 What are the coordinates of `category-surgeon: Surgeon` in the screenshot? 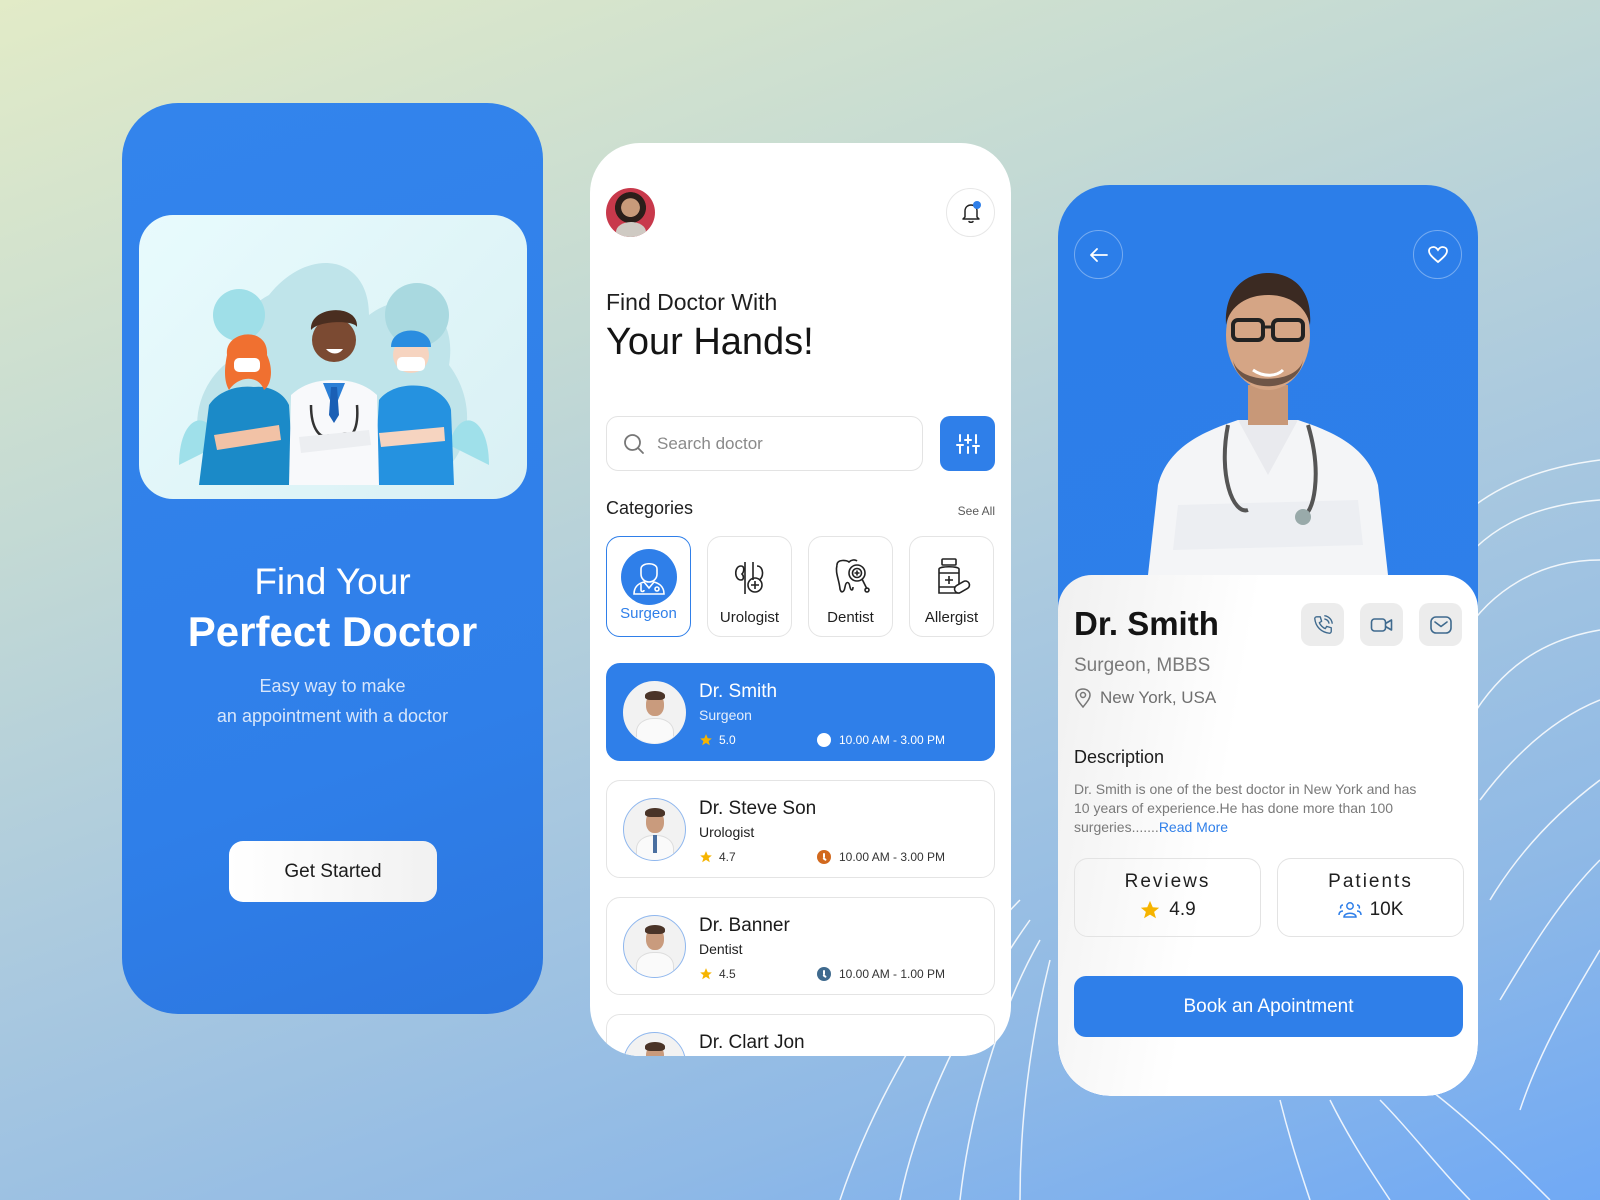 It's located at (648, 586).